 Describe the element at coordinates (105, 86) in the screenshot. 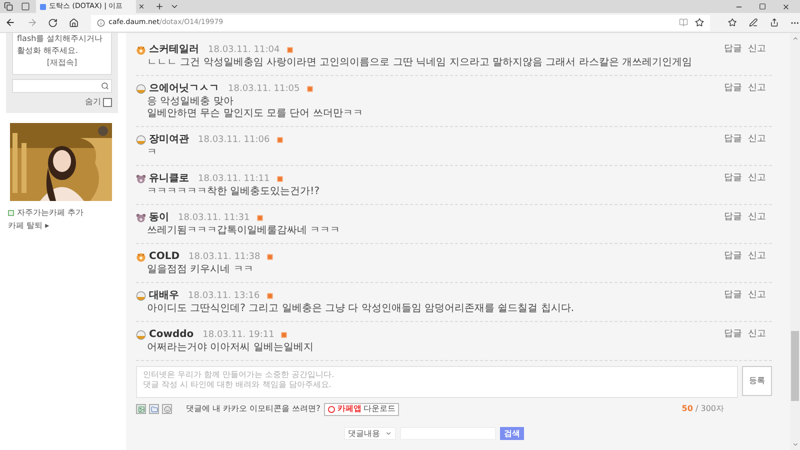

I see `search-icon` at that location.